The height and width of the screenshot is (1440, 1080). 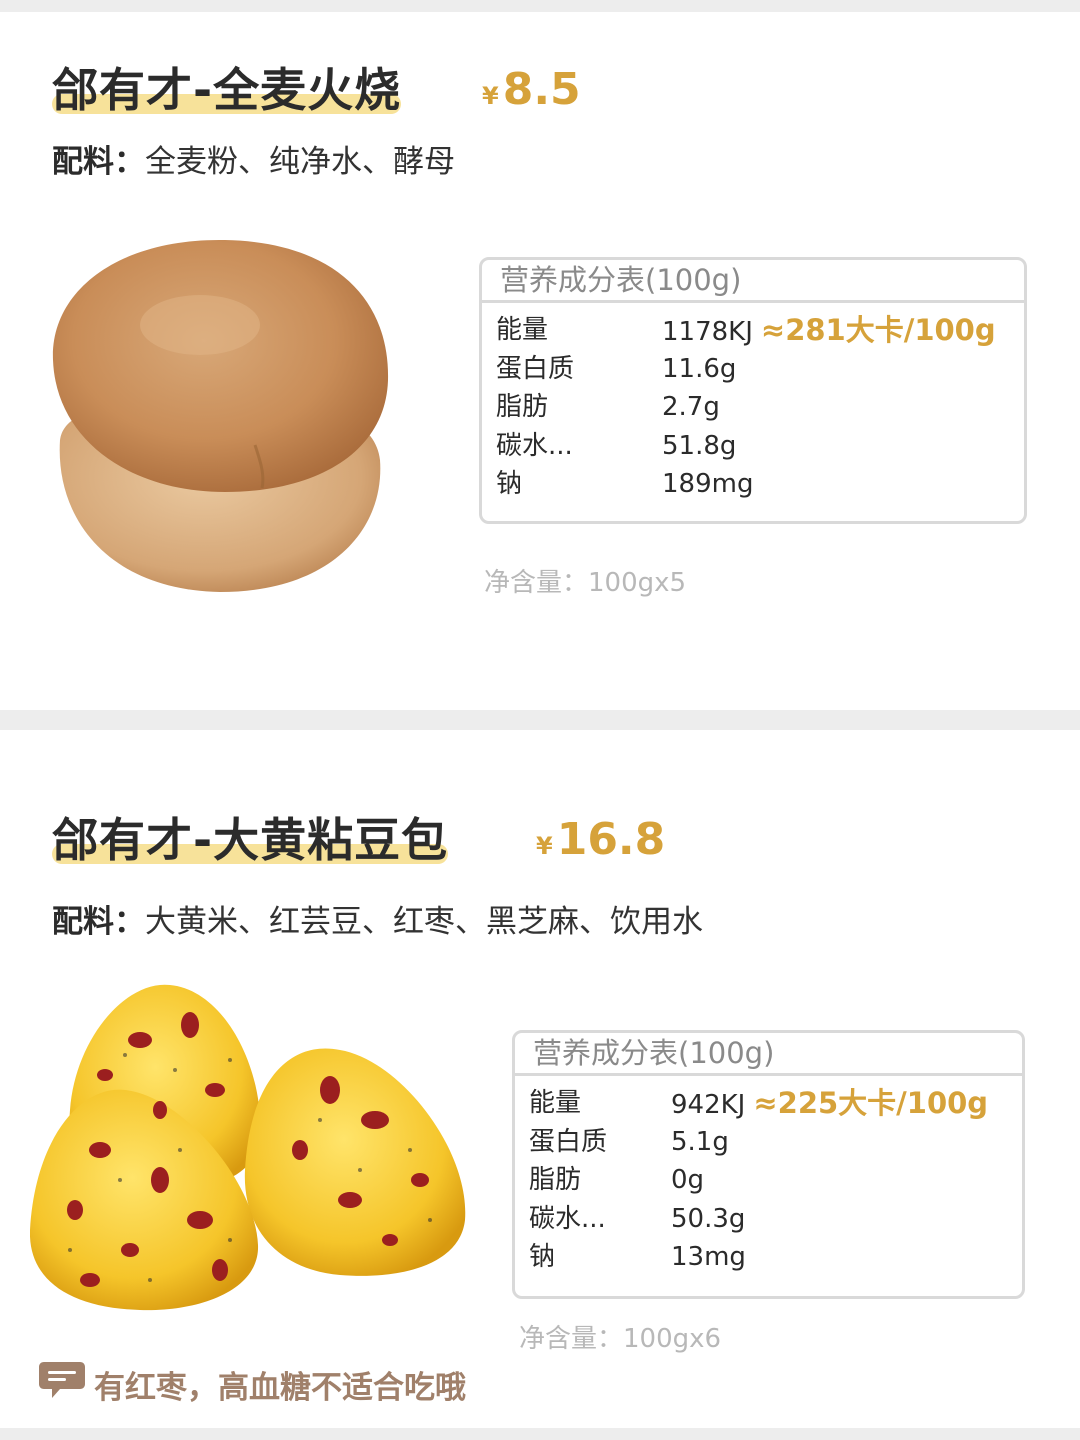 I want to click on nutrition-row-carbs: 碳水... 51.8g, so click(x=753, y=446).